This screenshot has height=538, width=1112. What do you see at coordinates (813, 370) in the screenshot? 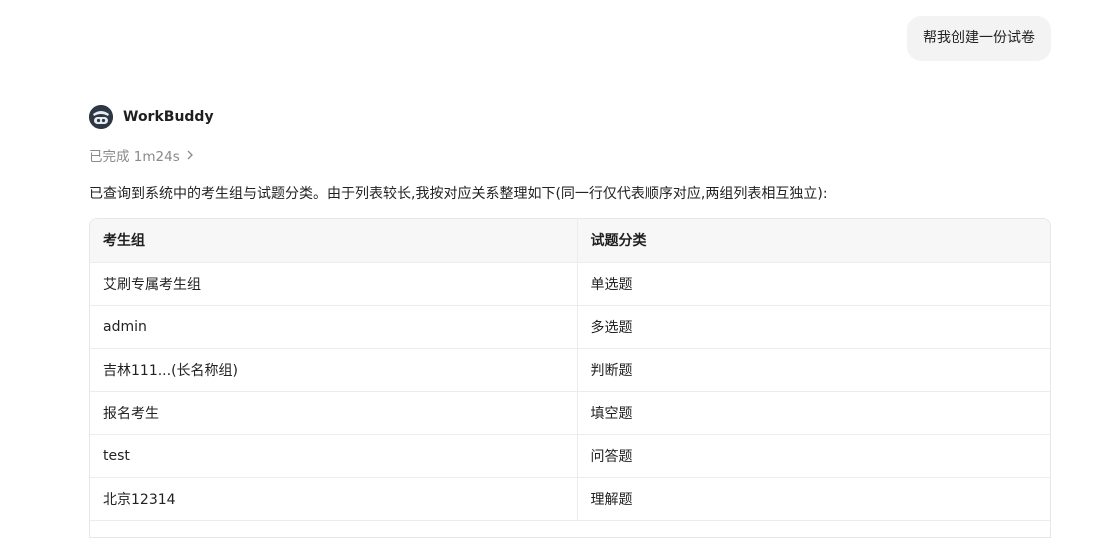
I see `table-cell: 判断题` at bounding box center [813, 370].